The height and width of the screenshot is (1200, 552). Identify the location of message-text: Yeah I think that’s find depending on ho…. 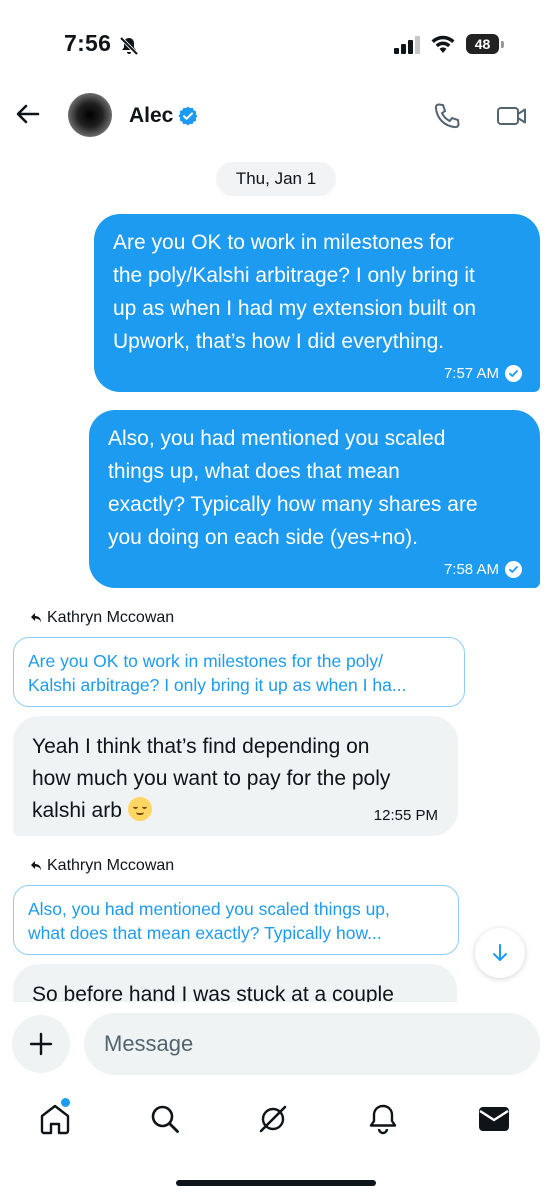
(211, 778).